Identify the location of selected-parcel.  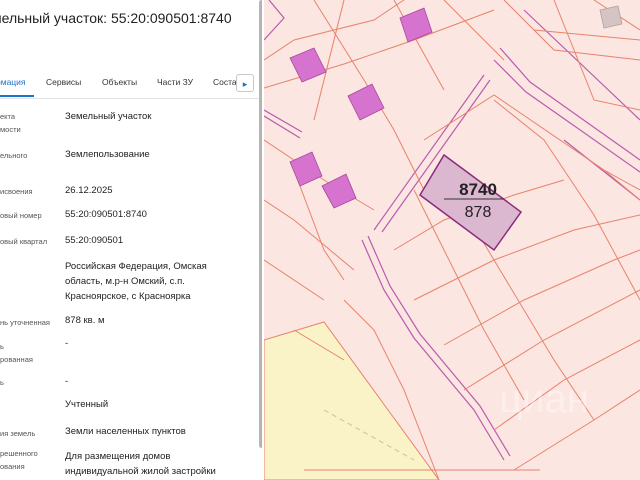
(471, 202).